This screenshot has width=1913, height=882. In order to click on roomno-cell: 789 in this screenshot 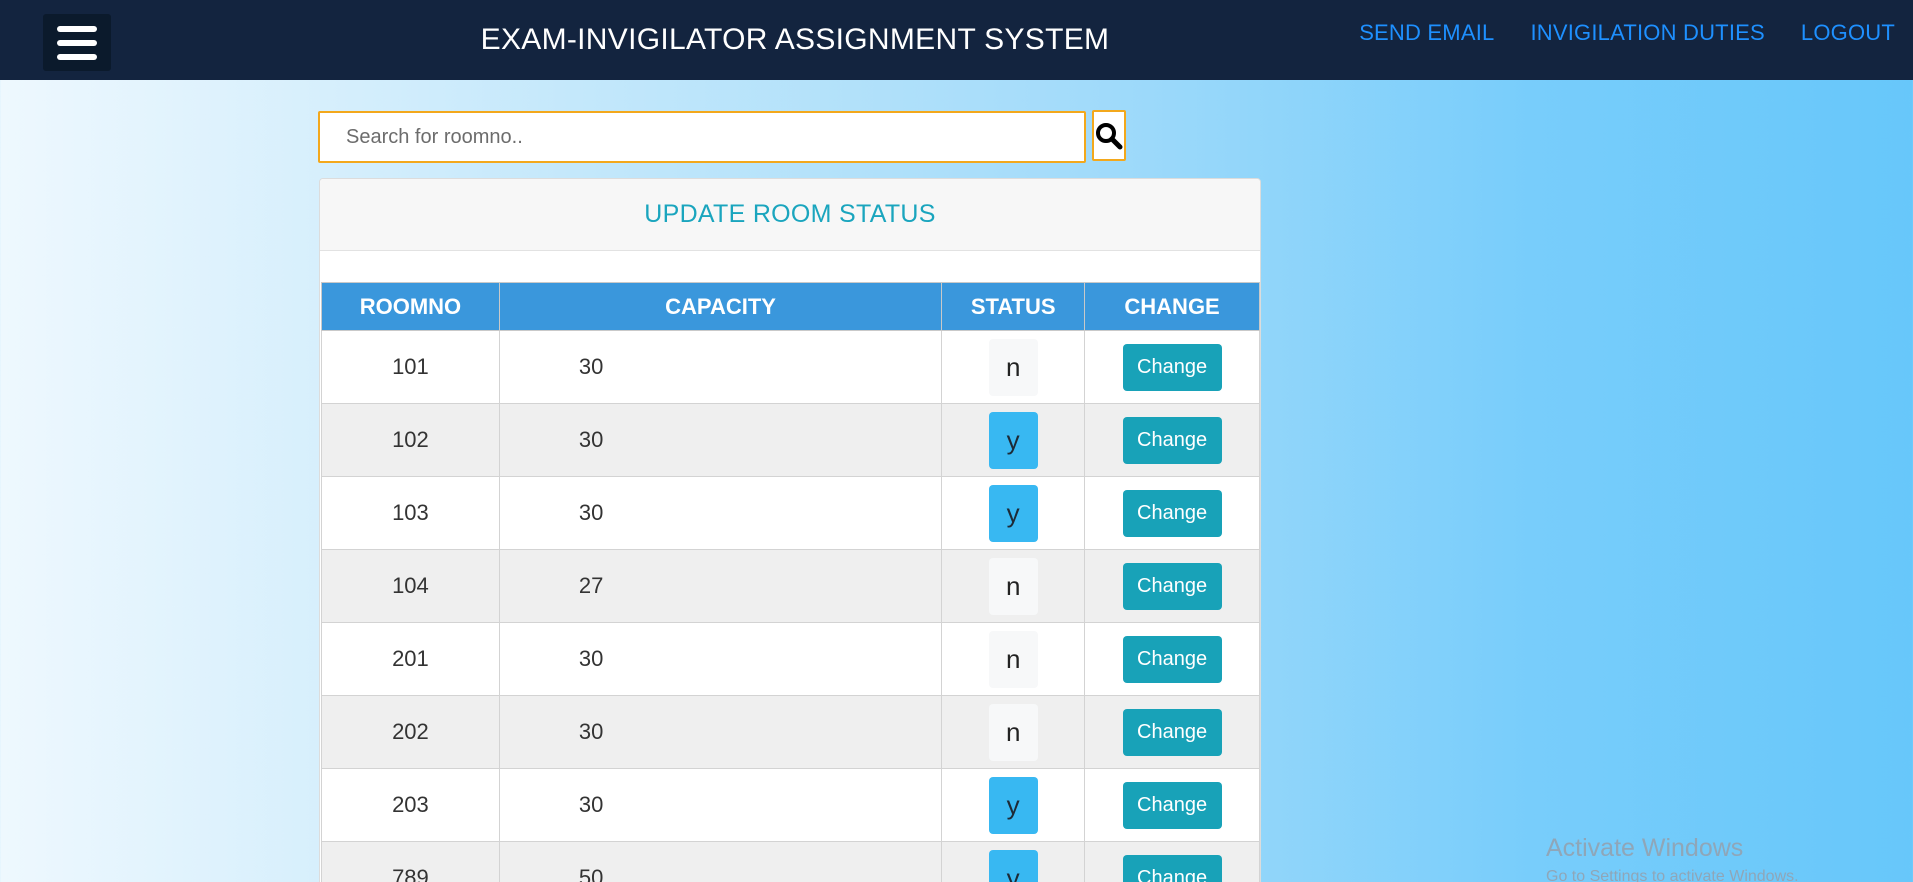, I will do `click(410, 861)`.